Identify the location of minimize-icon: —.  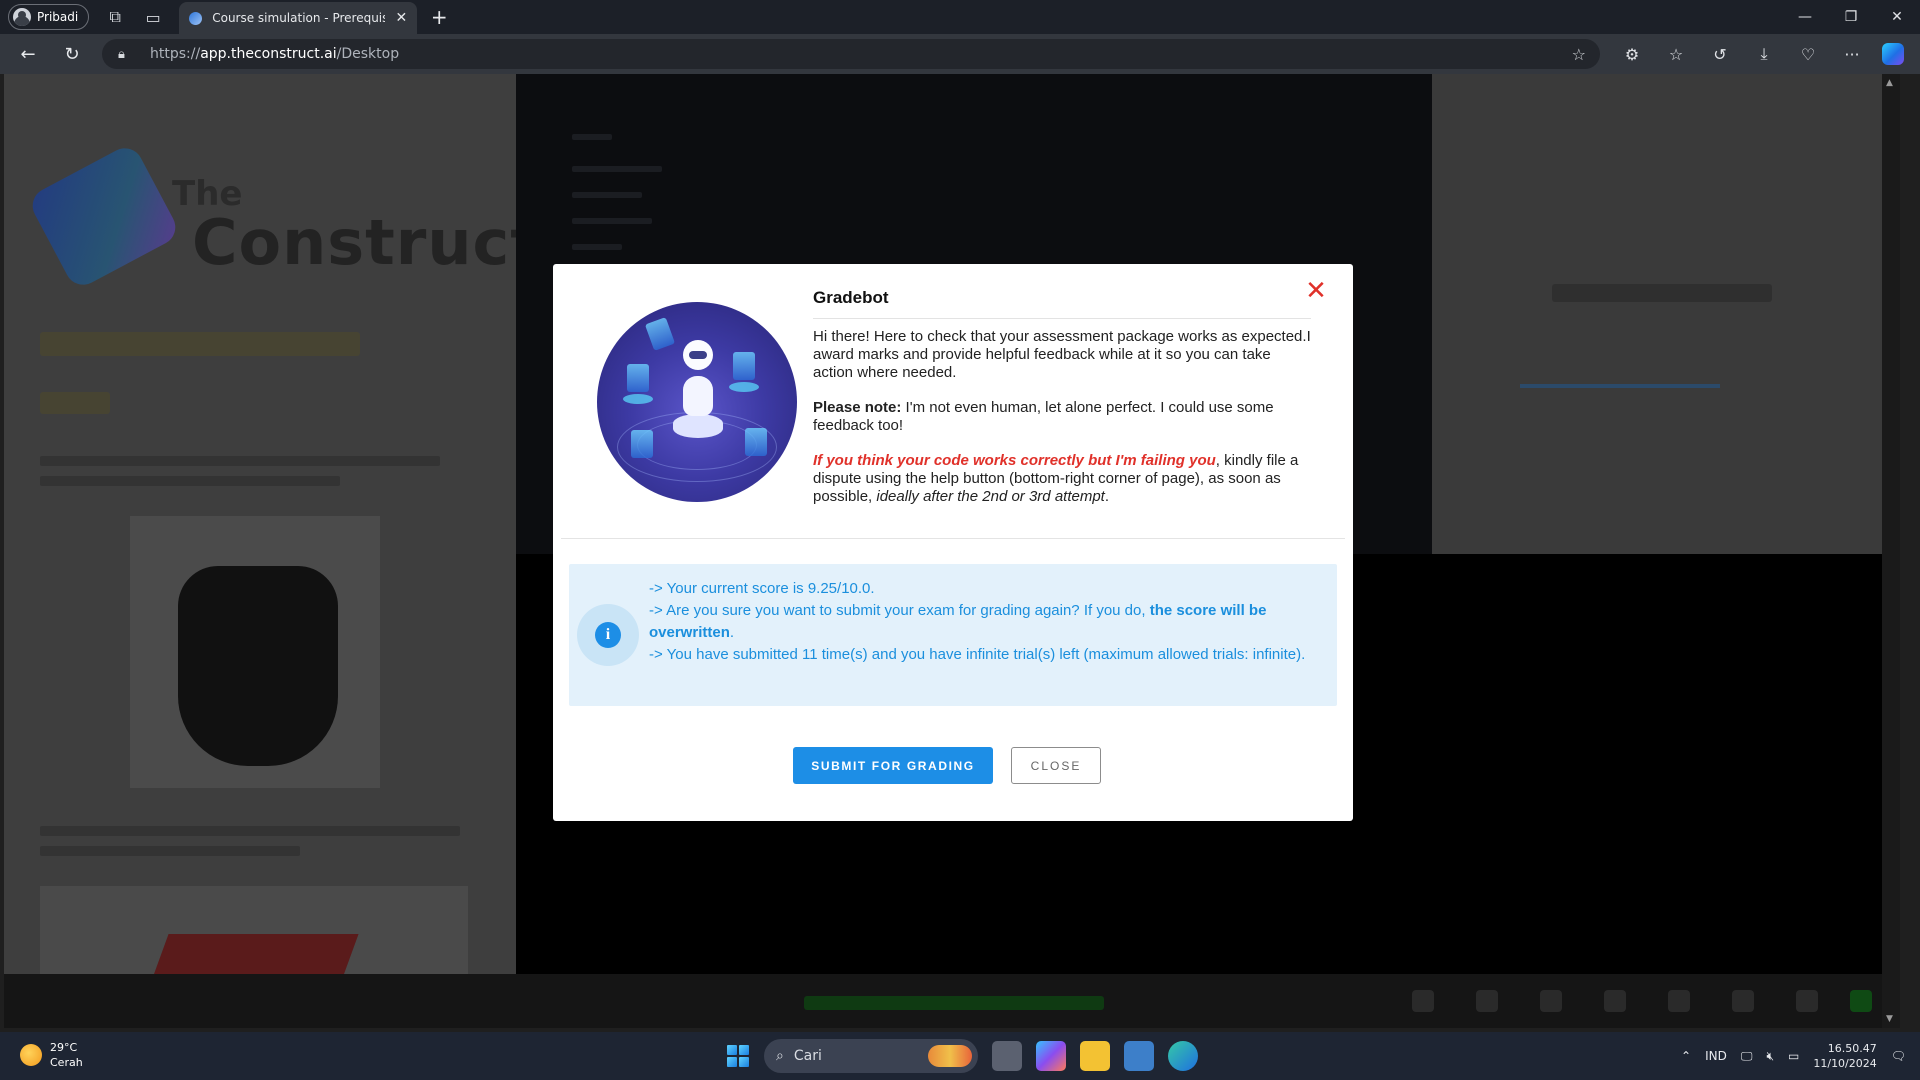
(1805, 17).